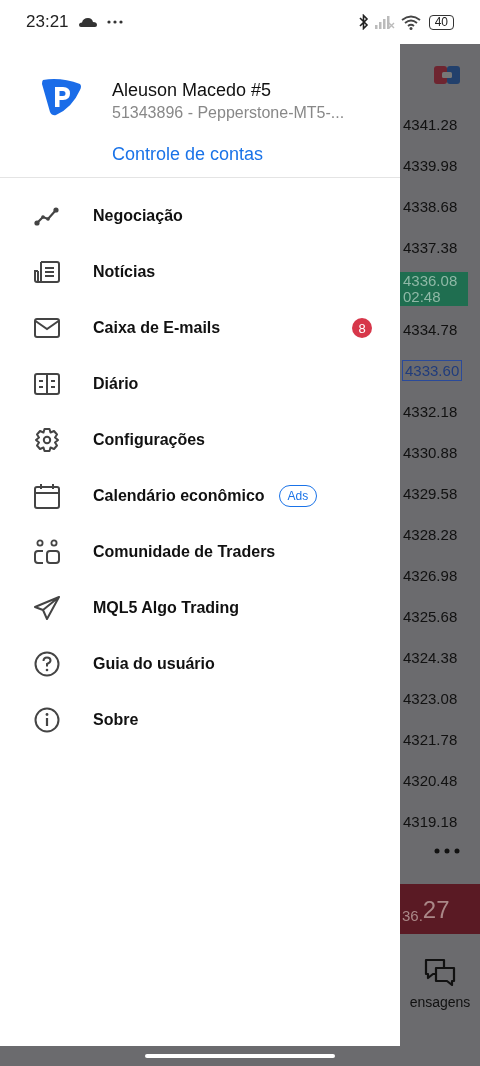 The height and width of the screenshot is (1066, 480). I want to click on messages-tab: ensagens, so click(440, 984).